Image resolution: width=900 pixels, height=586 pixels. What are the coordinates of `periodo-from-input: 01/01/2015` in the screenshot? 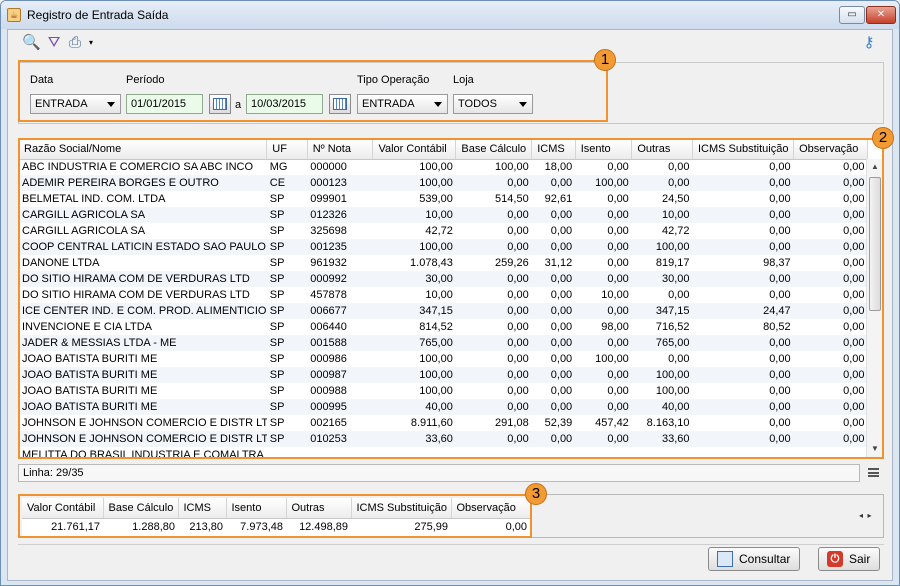 It's located at (164, 104).